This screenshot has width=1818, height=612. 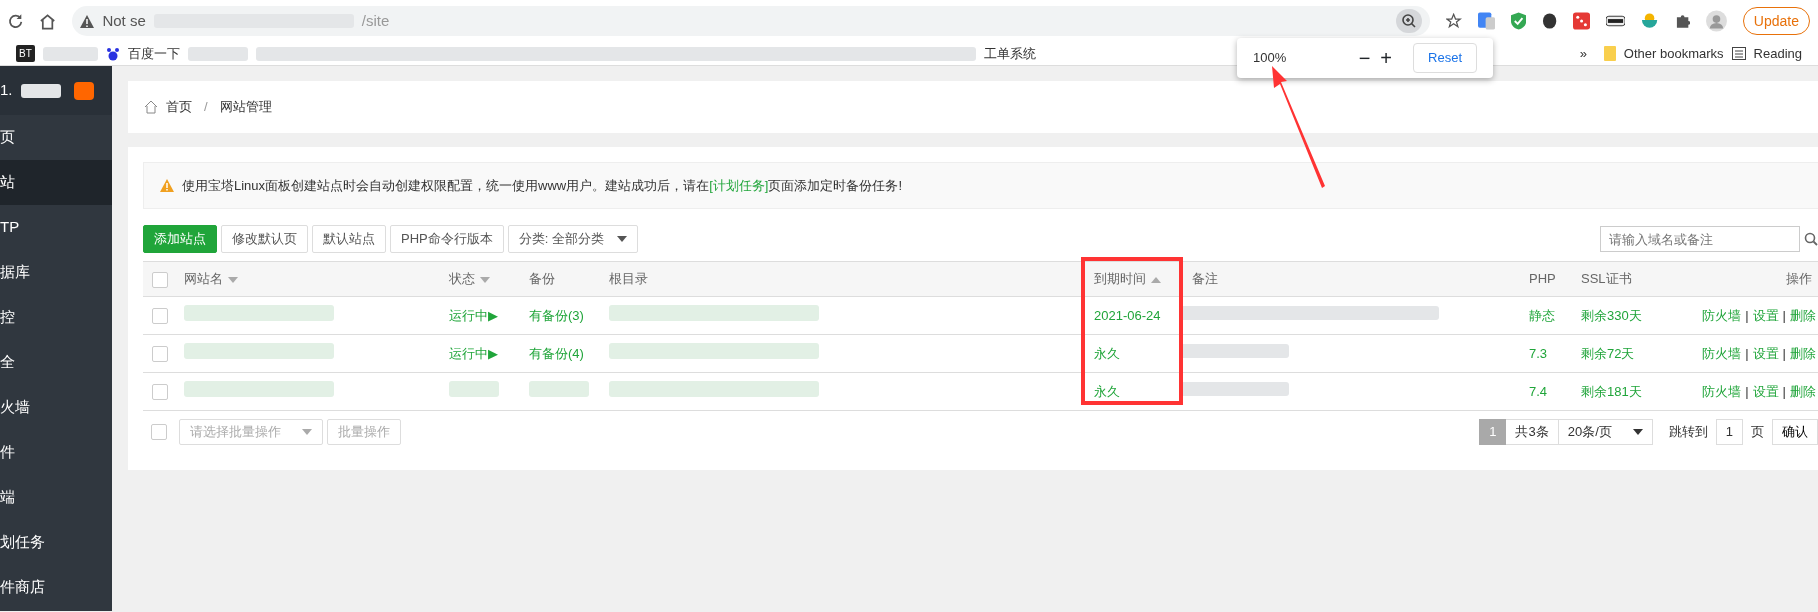 What do you see at coordinates (56, 407) in the screenshot?
I see `sidebar-item: 火墙` at bounding box center [56, 407].